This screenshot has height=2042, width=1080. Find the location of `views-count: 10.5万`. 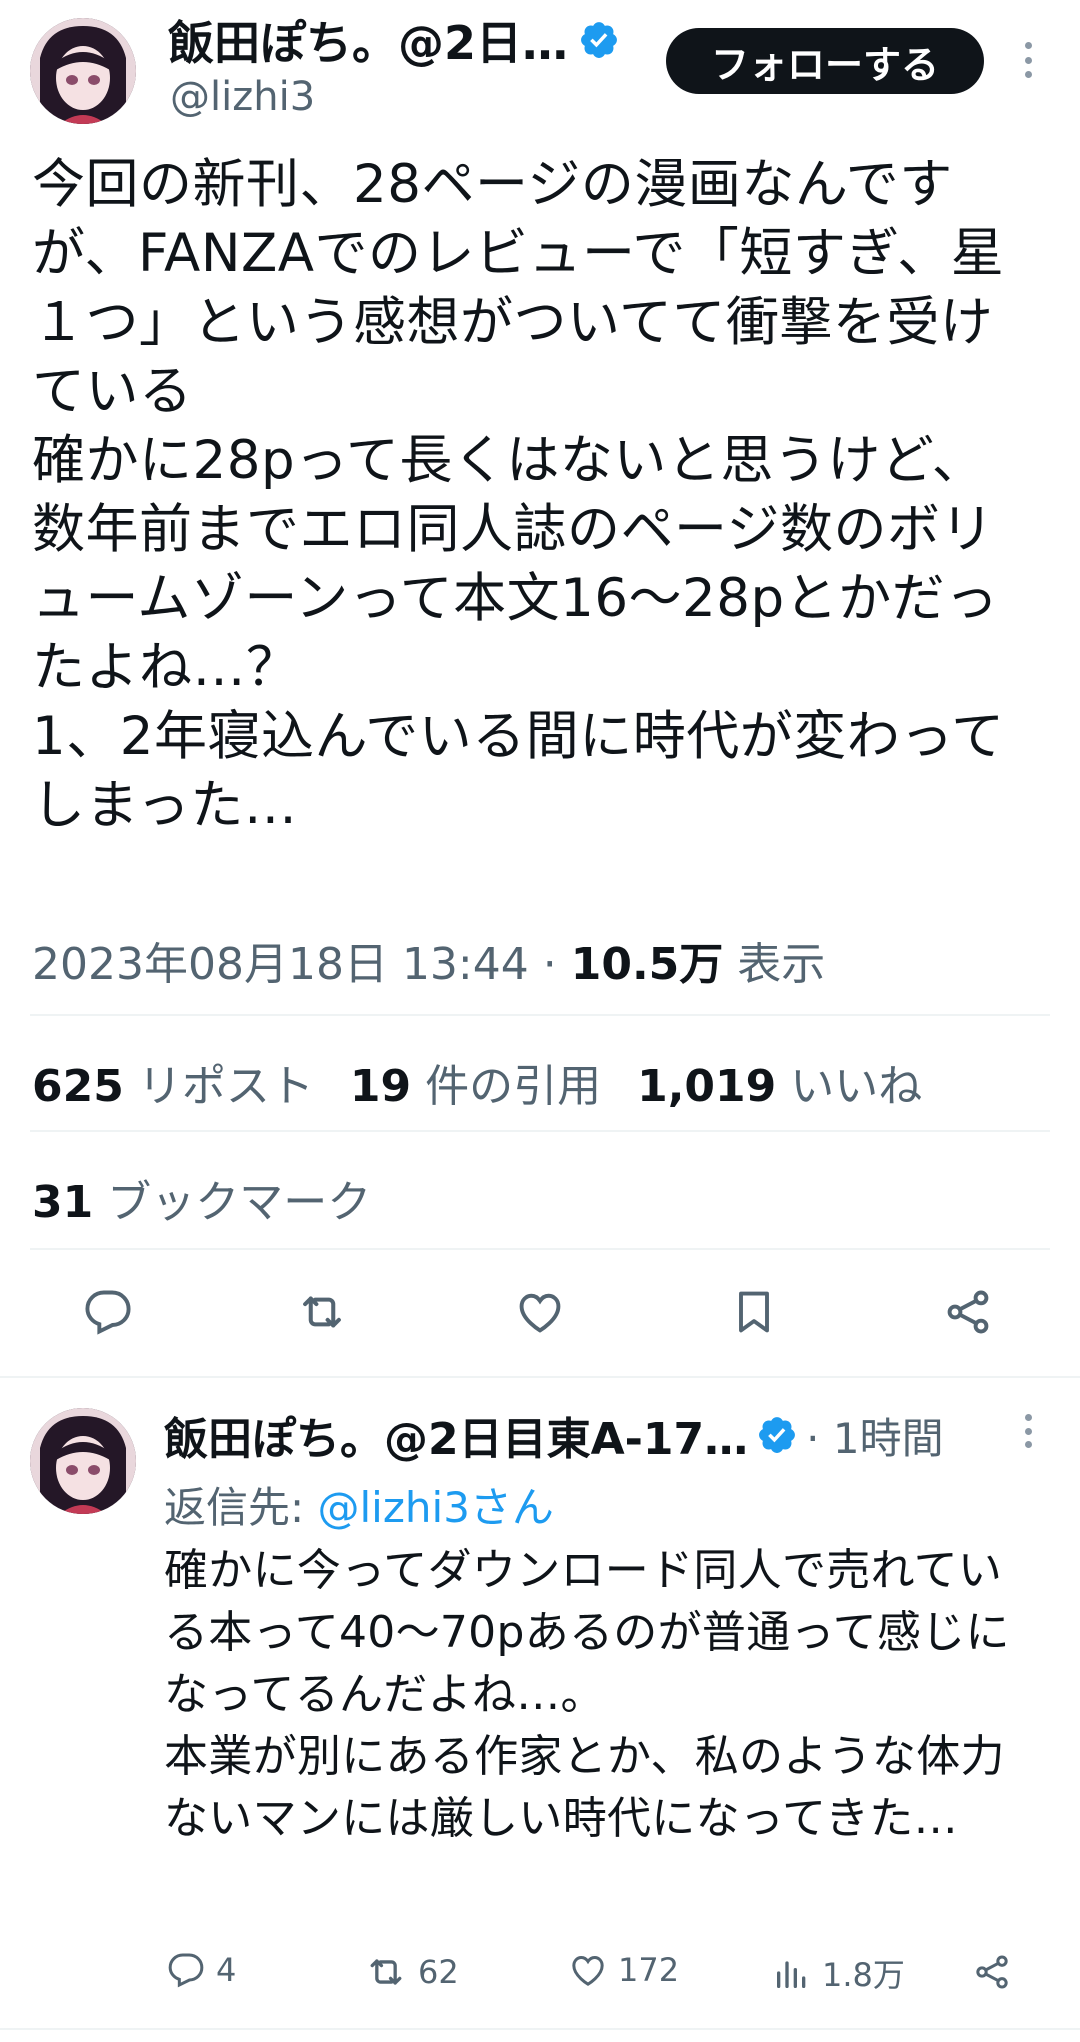

views-count: 10.5万 is located at coordinates (647, 964).